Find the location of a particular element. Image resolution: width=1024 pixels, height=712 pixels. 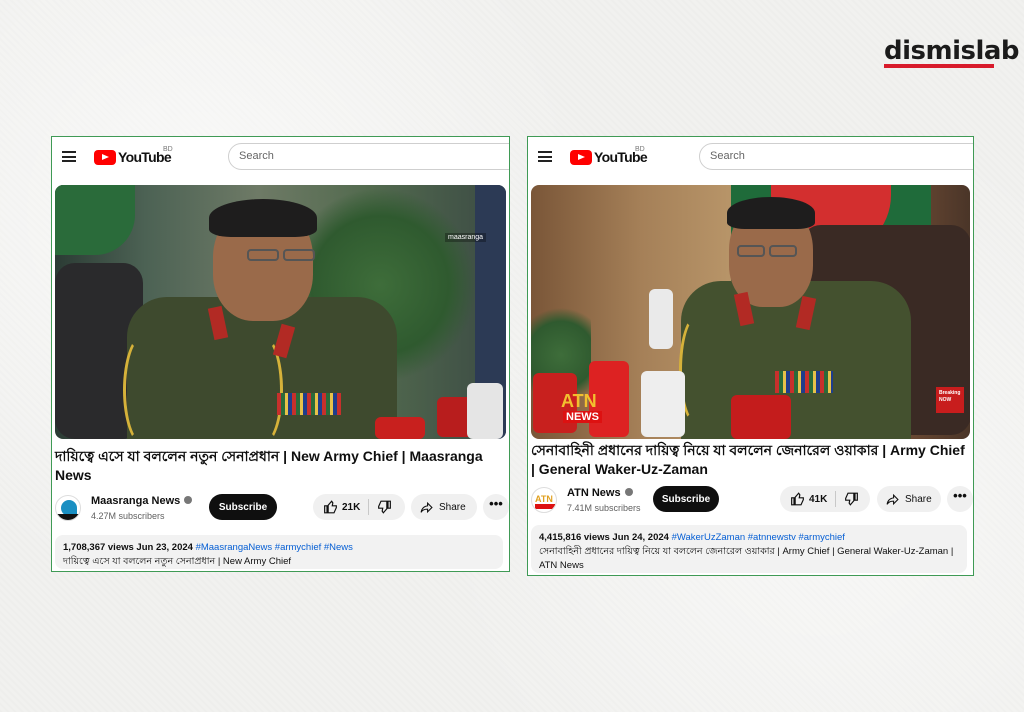

breaking-now-badge: Breaking NOW is located at coordinates (950, 400).